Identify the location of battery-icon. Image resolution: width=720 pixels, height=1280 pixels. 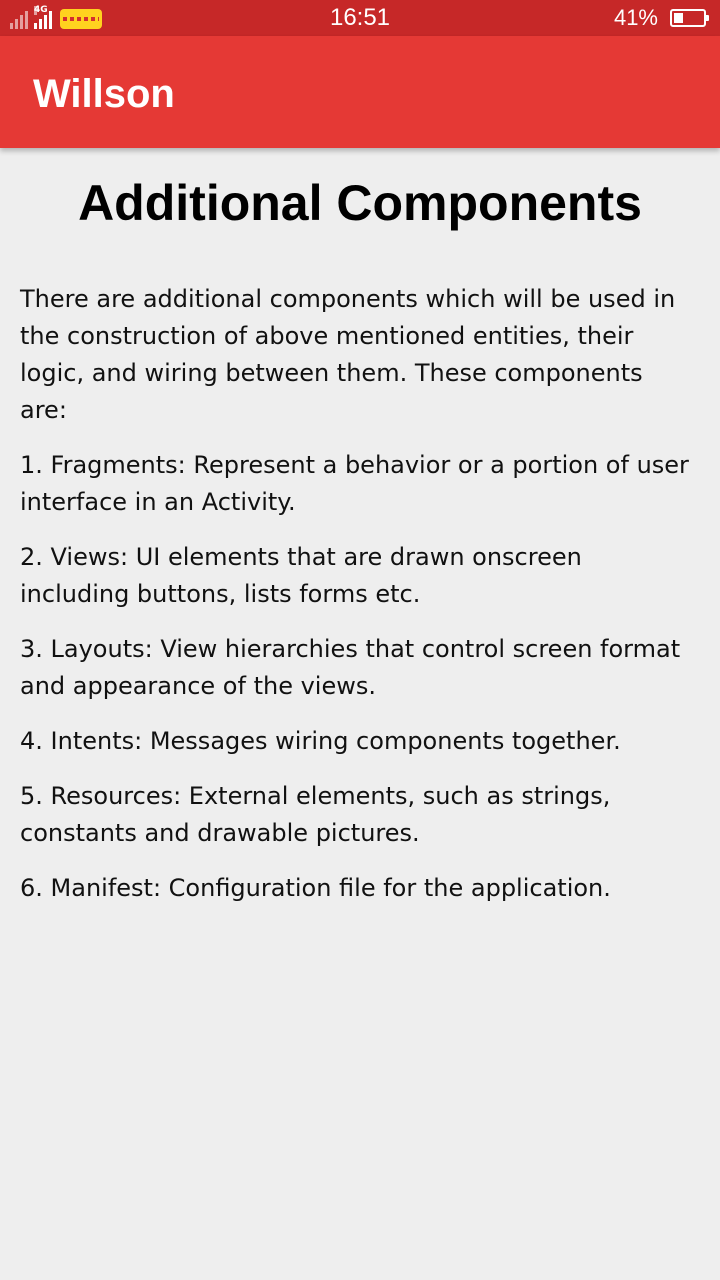
(689, 18).